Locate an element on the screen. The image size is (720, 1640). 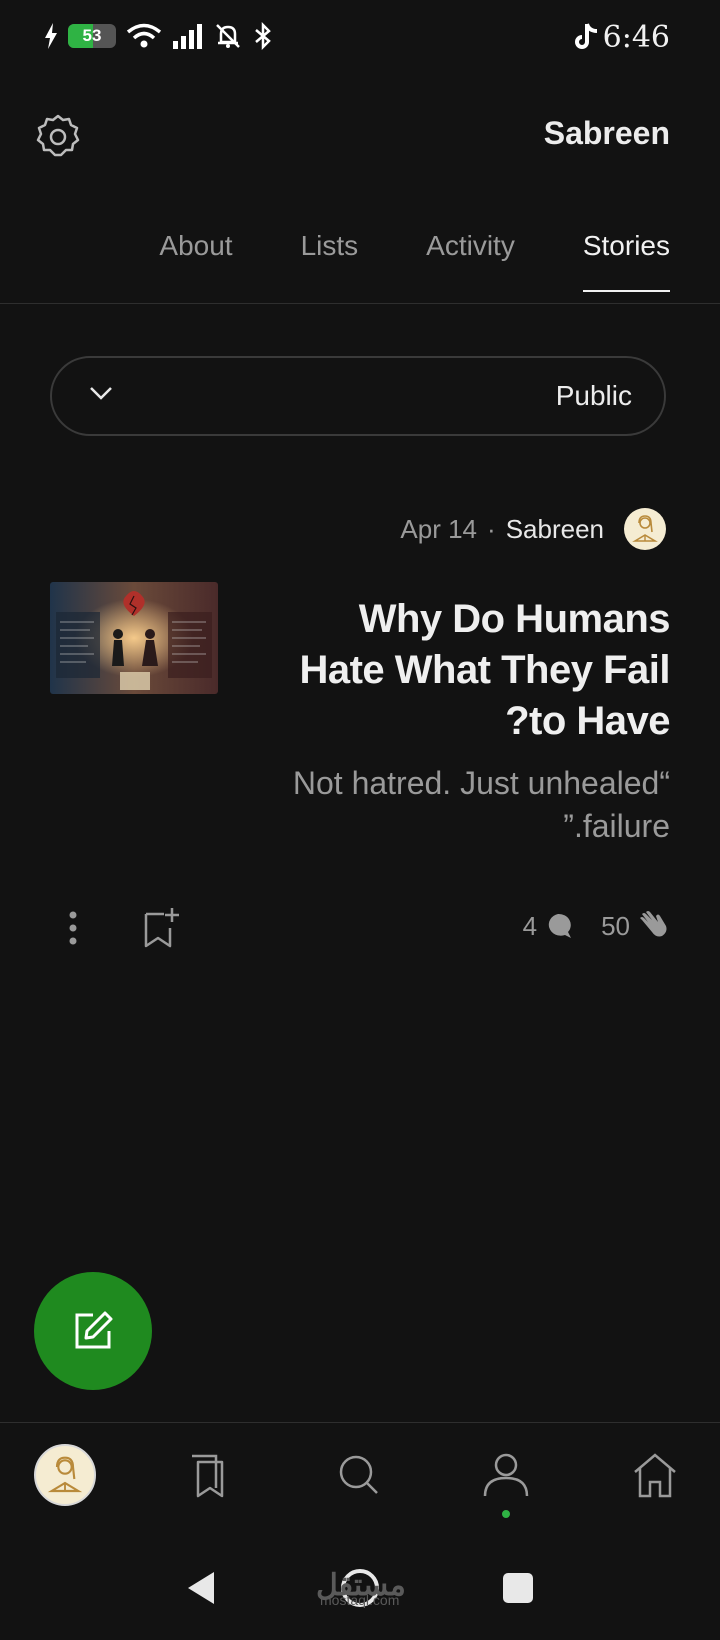
search-icon is located at coordinates (358, 1474).